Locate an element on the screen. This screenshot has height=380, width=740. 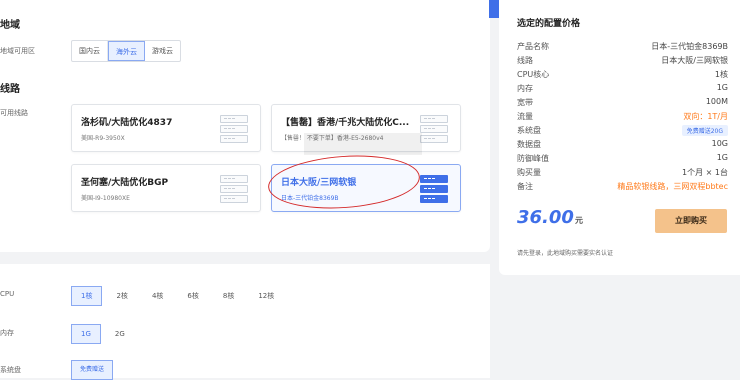
summary-row-quantity: 购买量 1个月 × 1台 is located at coordinates (622, 172).